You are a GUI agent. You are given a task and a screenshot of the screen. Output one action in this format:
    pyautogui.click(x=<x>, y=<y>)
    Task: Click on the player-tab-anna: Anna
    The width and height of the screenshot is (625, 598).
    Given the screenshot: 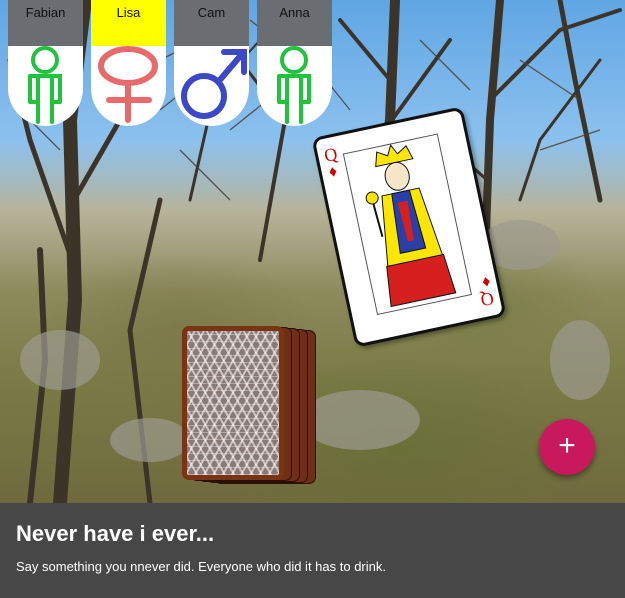 What is the action you would take?
    pyautogui.click(x=294, y=63)
    